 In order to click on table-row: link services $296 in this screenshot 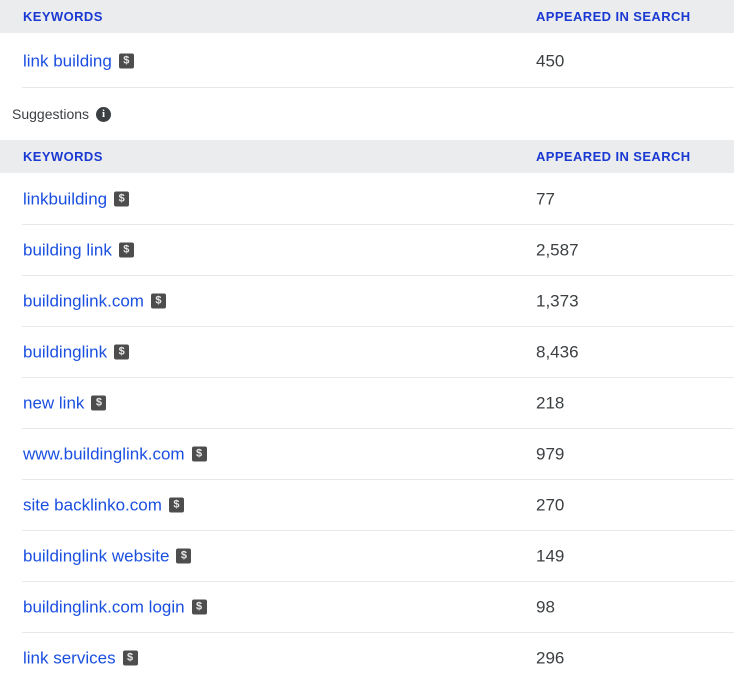, I will do `click(367, 657)`.